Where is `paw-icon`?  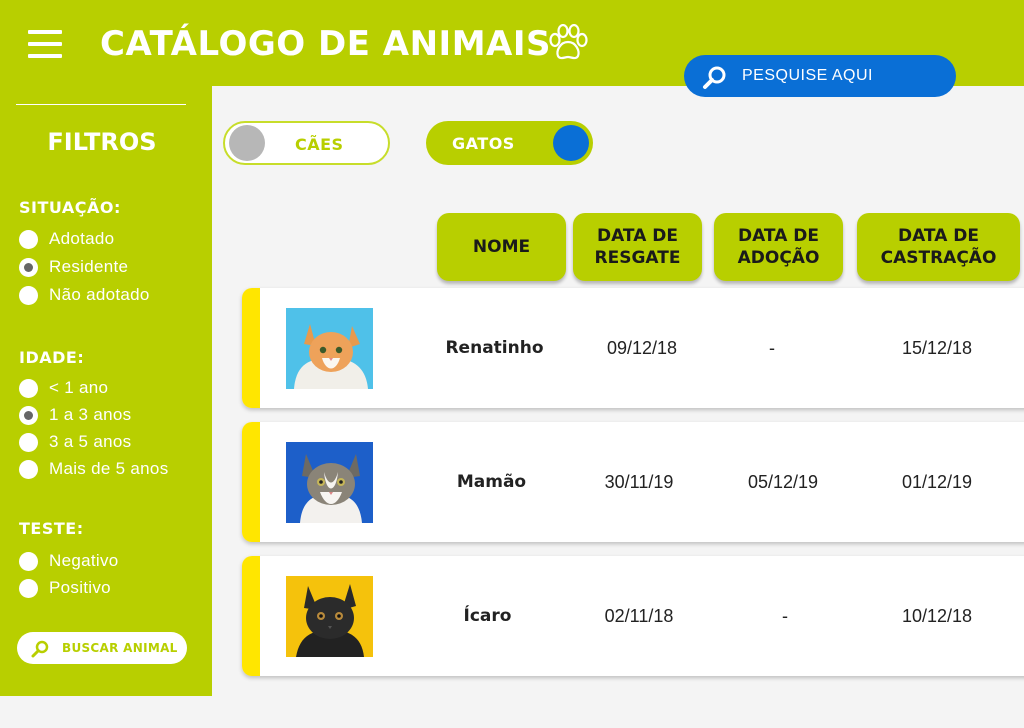 paw-icon is located at coordinates (568, 42).